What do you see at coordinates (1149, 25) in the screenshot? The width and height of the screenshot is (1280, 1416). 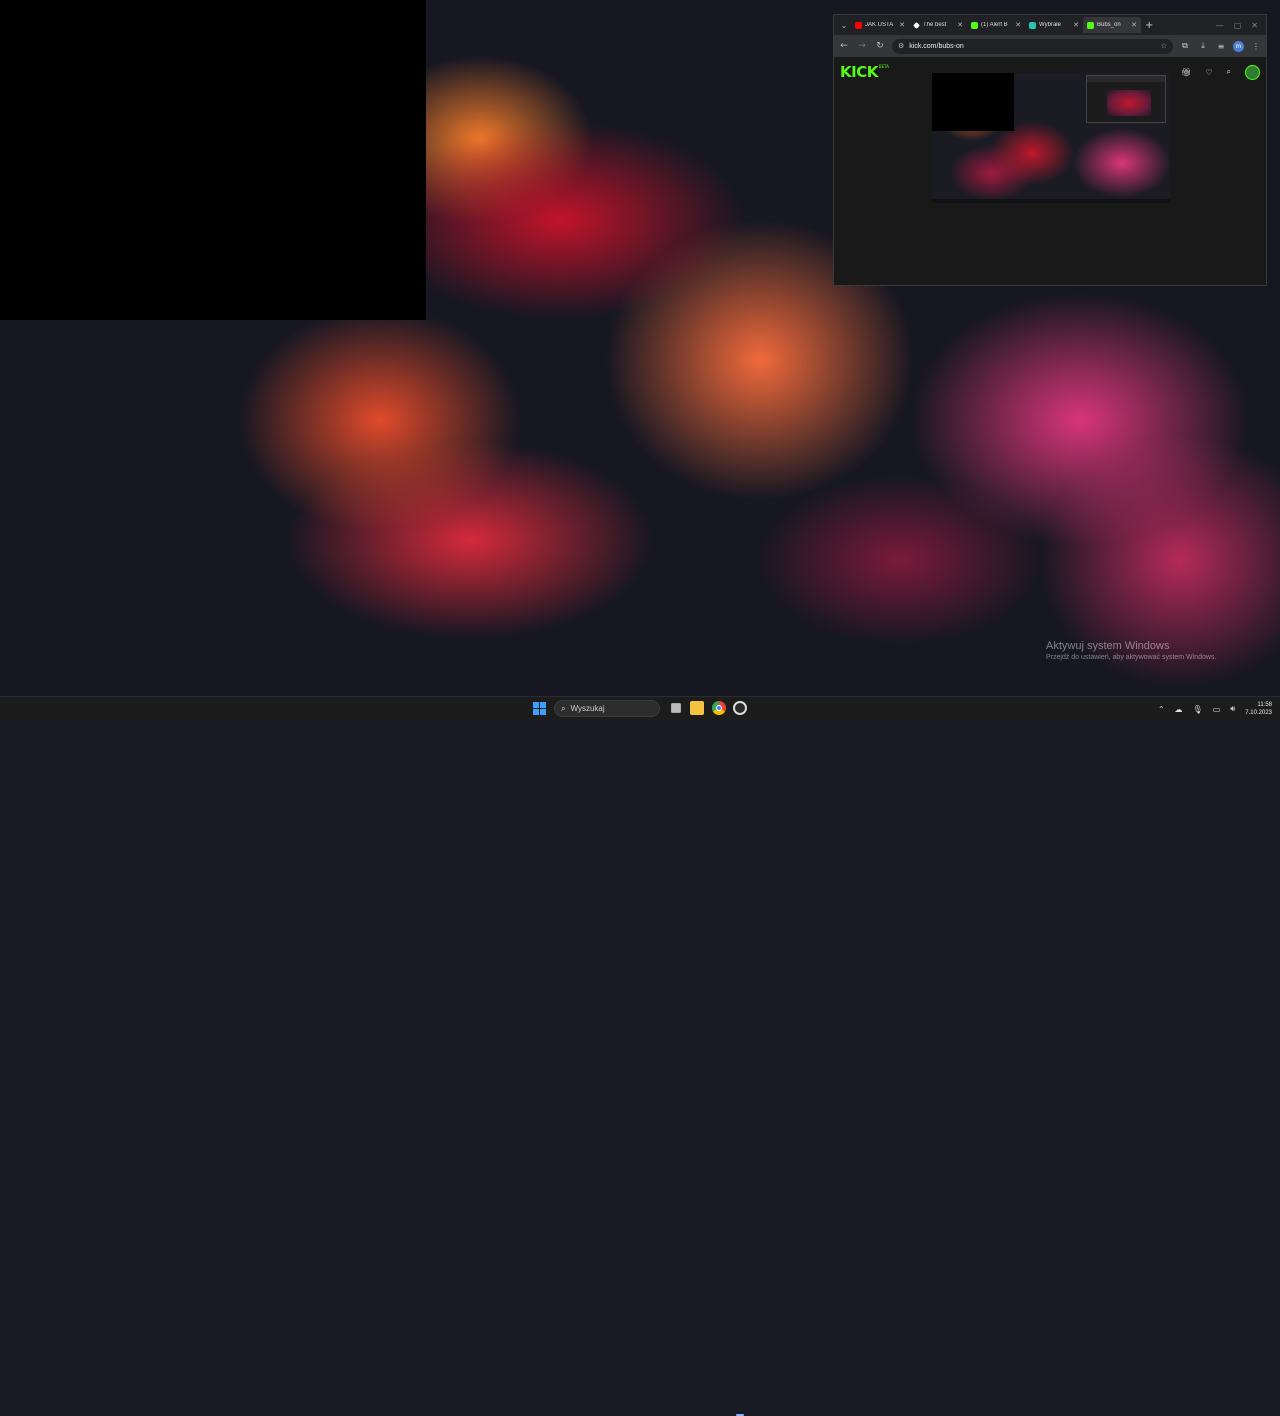 I see `new-tab-button: +` at bounding box center [1149, 25].